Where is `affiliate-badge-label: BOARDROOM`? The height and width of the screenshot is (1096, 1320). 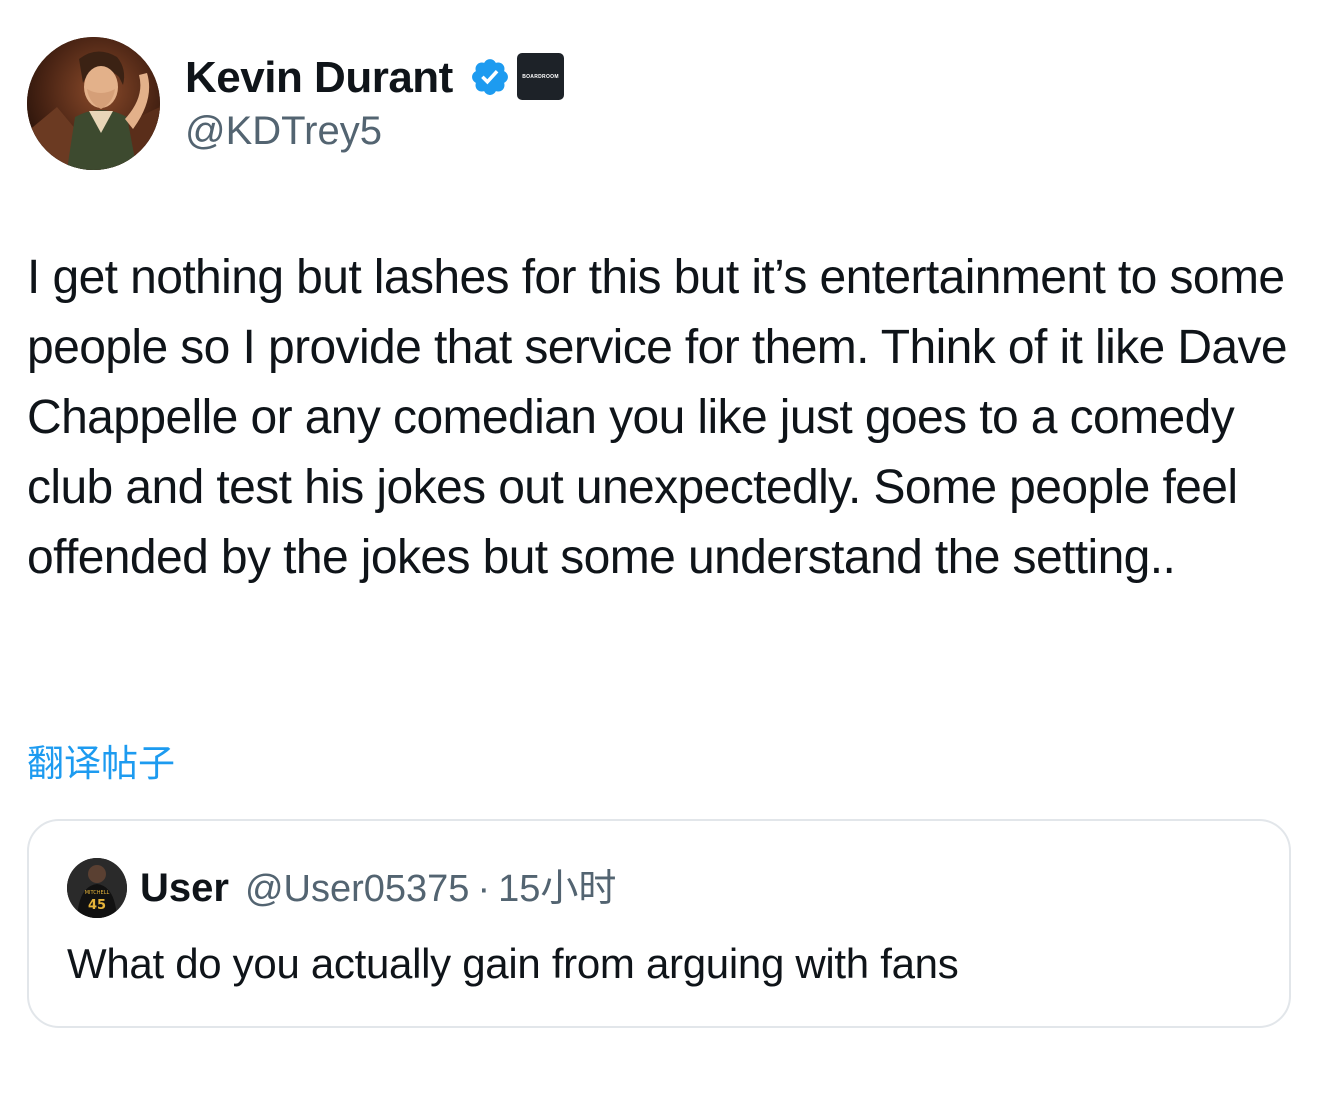 affiliate-badge-label: BOARDROOM is located at coordinates (540, 76).